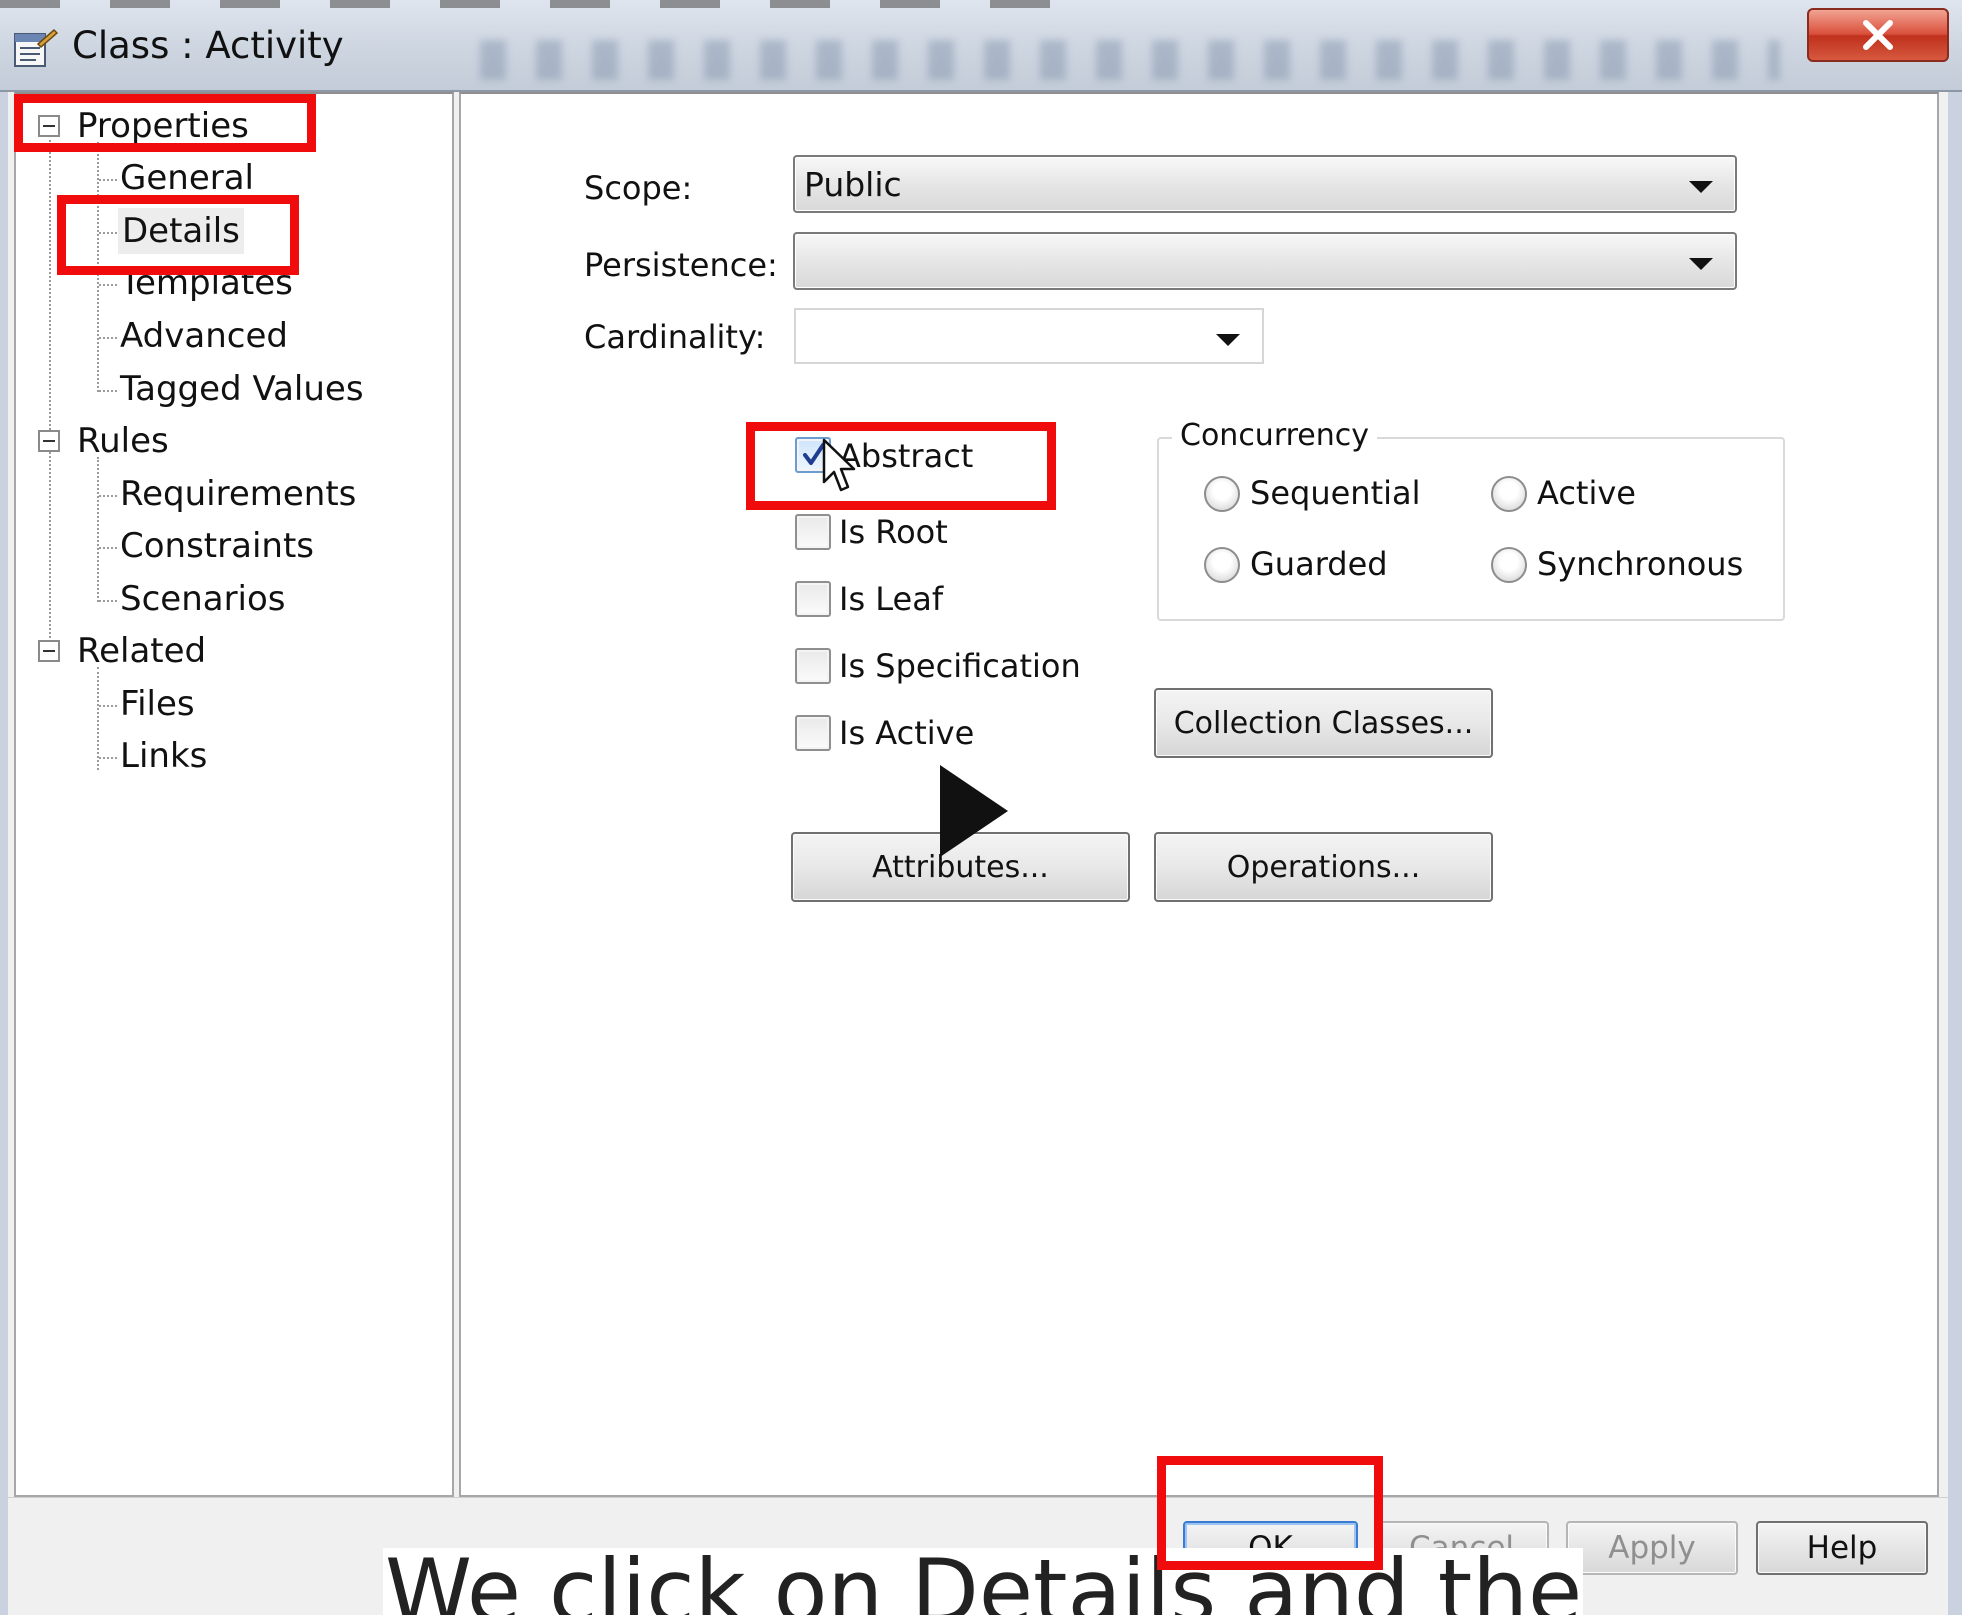 The width and height of the screenshot is (1962, 1615). What do you see at coordinates (49, 441) in the screenshot?
I see `collapse-rules-icon` at bounding box center [49, 441].